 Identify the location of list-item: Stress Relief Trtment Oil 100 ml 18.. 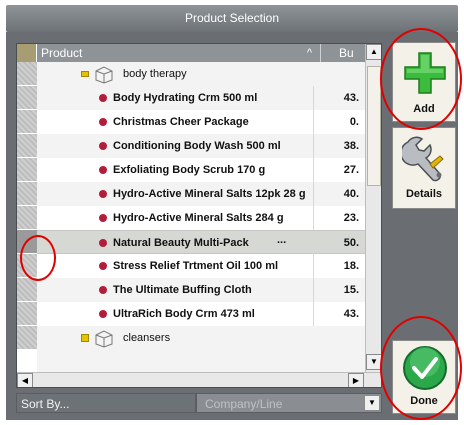
(201, 266).